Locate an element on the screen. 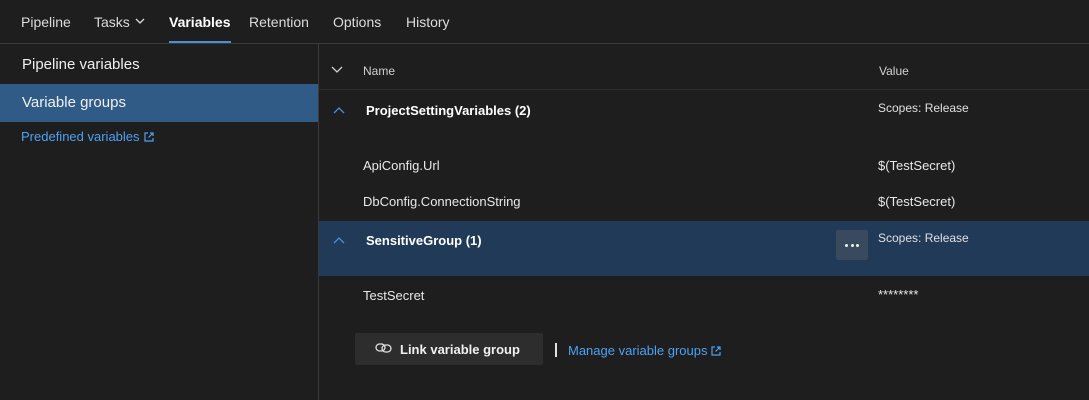 The width and height of the screenshot is (1089, 400). tab-history: History is located at coordinates (428, 21).